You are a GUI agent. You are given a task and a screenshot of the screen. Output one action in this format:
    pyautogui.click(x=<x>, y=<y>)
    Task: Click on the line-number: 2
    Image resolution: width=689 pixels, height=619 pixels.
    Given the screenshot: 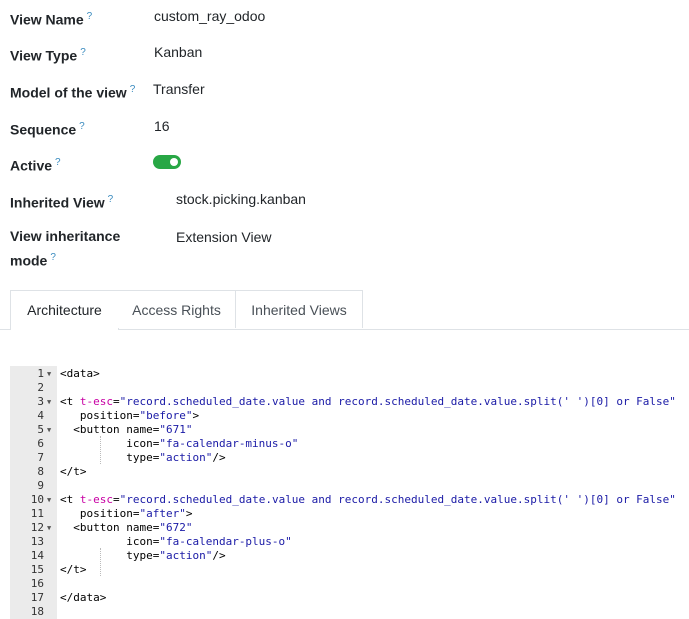 What is the action you would take?
    pyautogui.click(x=40, y=387)
    